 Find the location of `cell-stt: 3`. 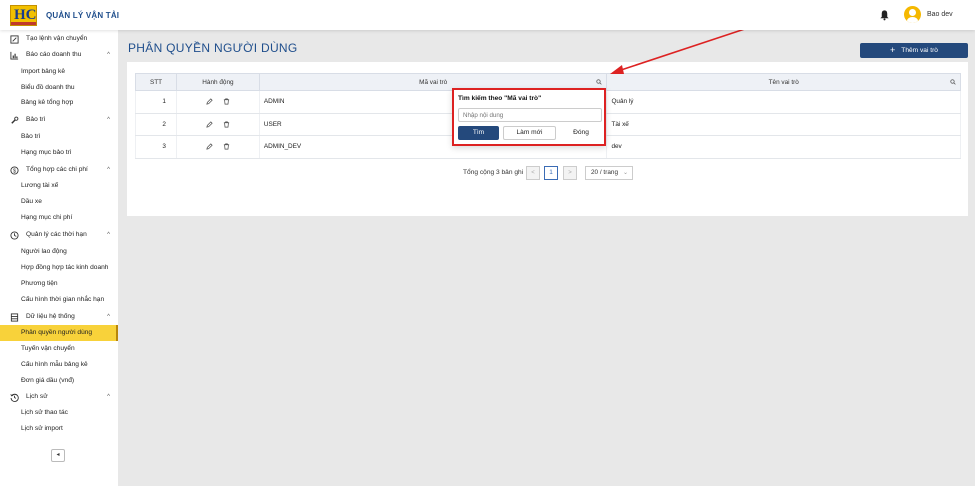

cell-stt: 3 is located at coordinates (156, 147).